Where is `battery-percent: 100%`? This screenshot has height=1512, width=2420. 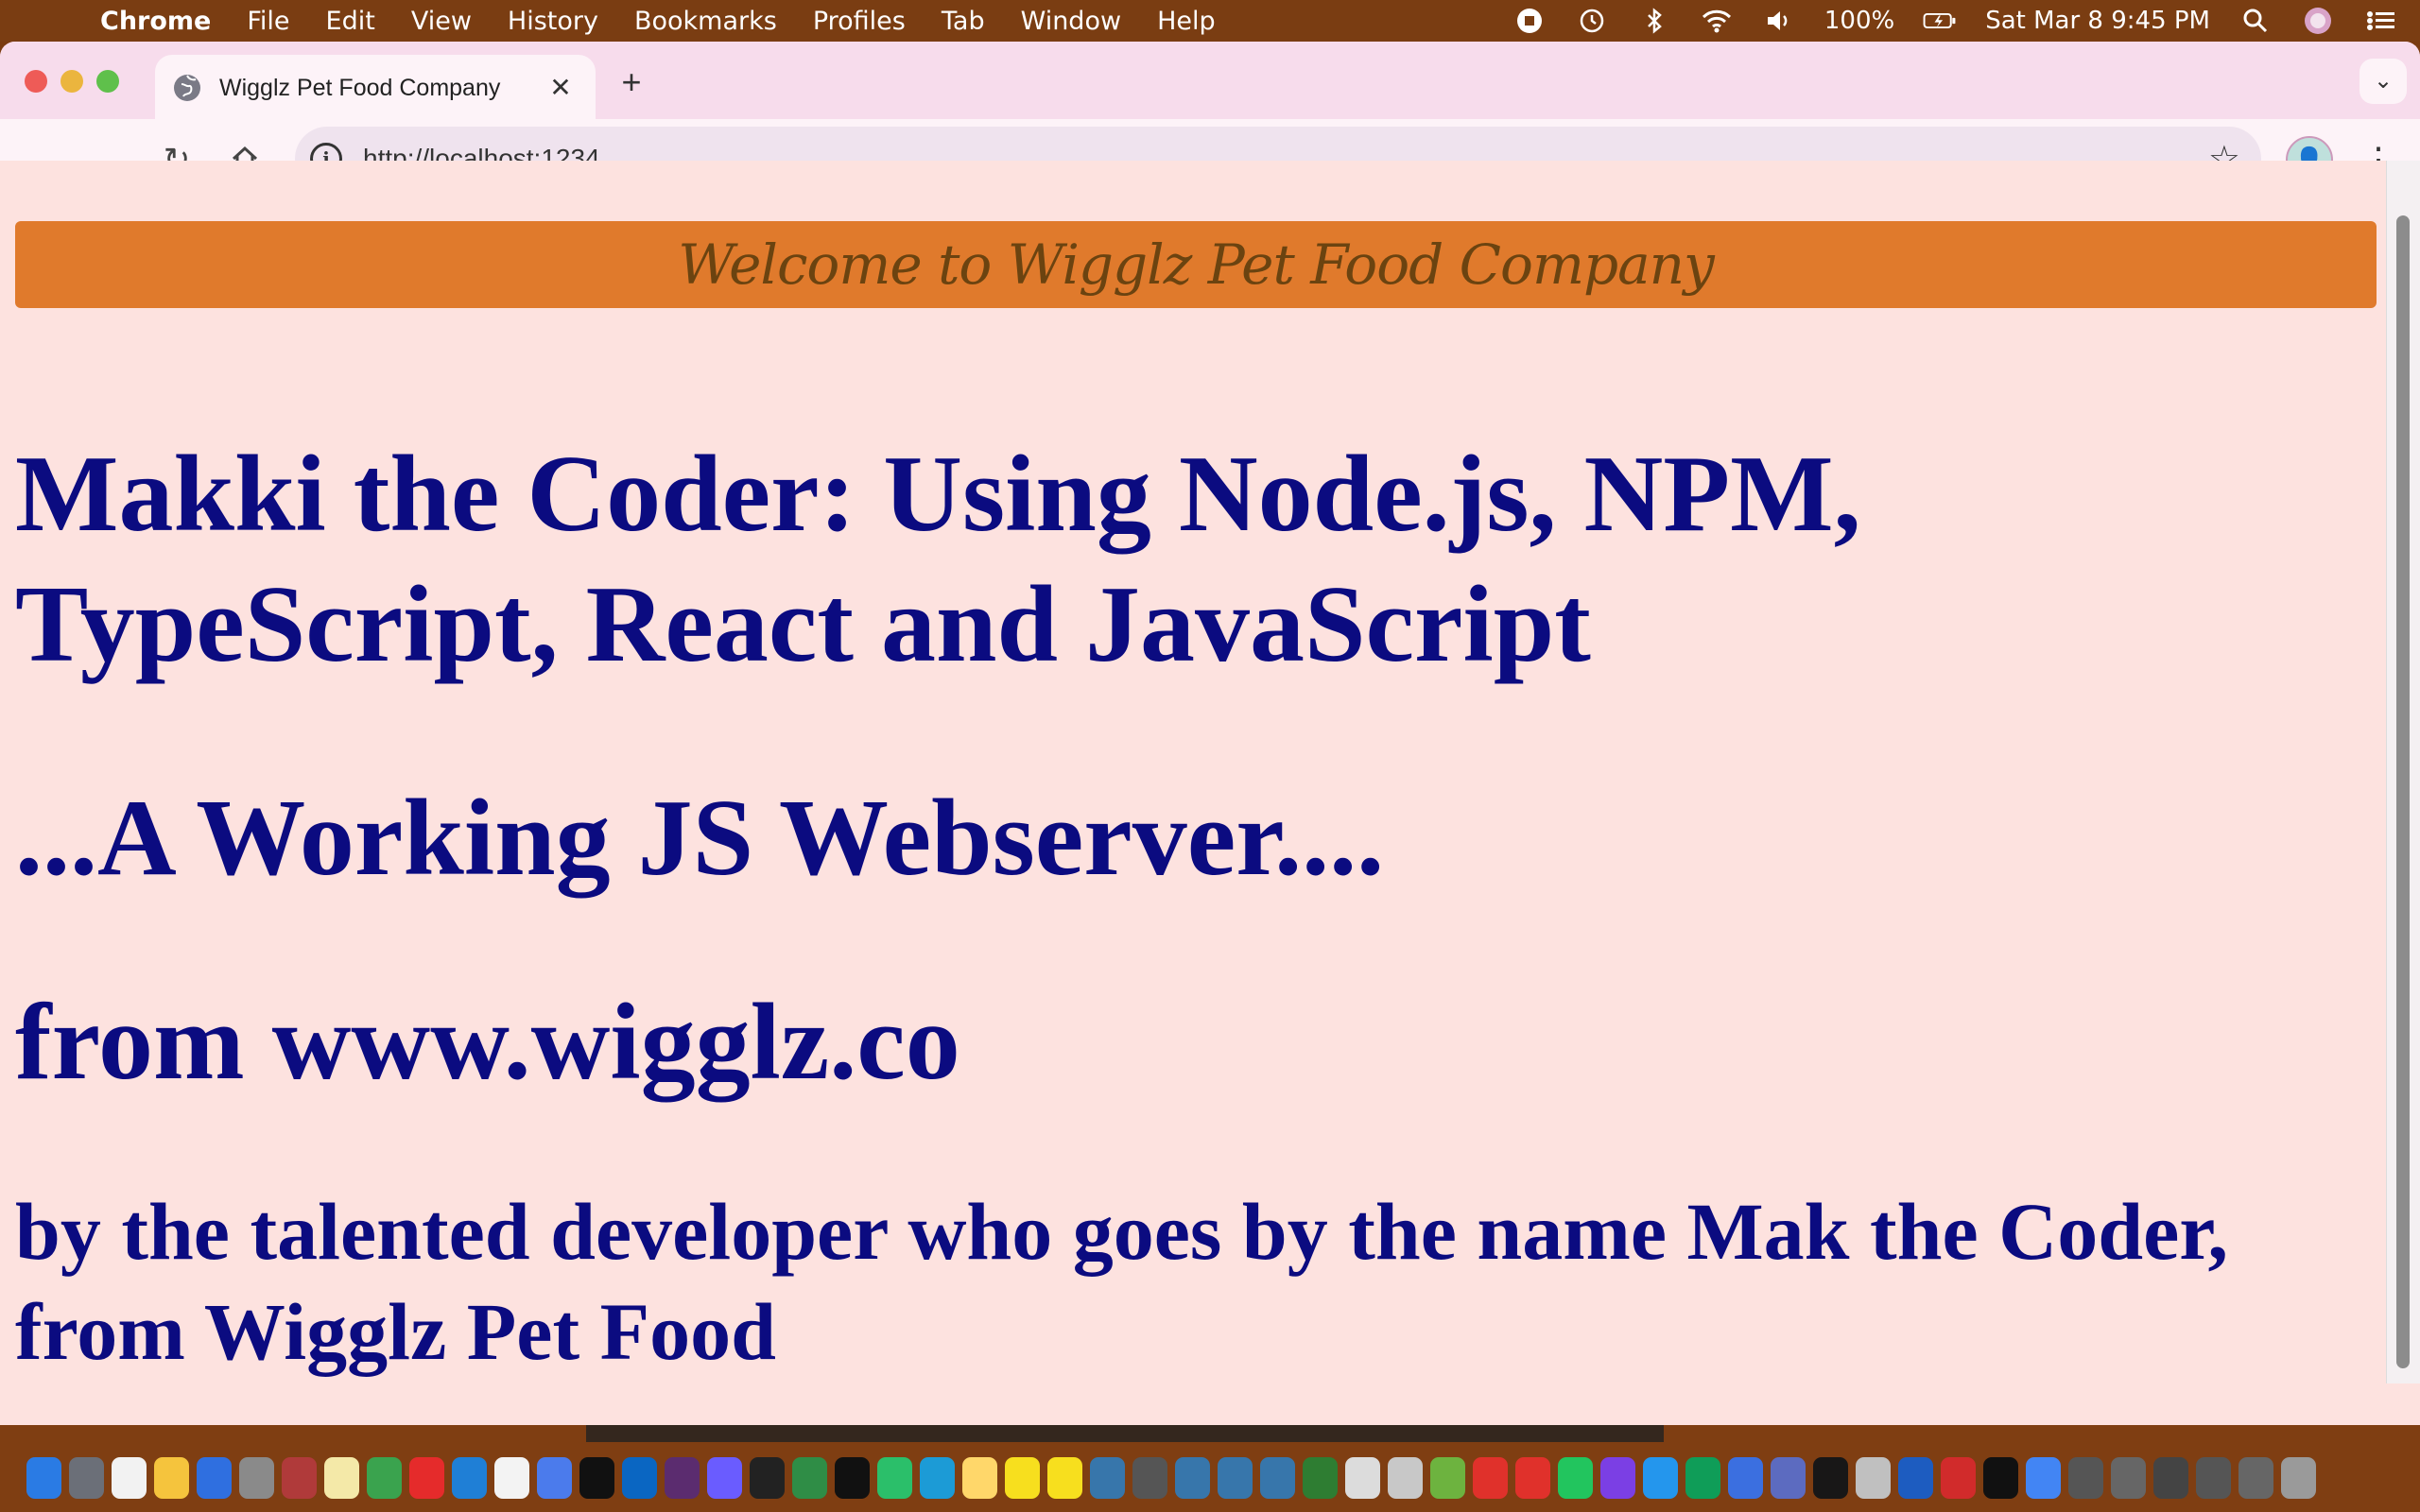 battery-percent: 100% is located at coordinates (1859, 21).